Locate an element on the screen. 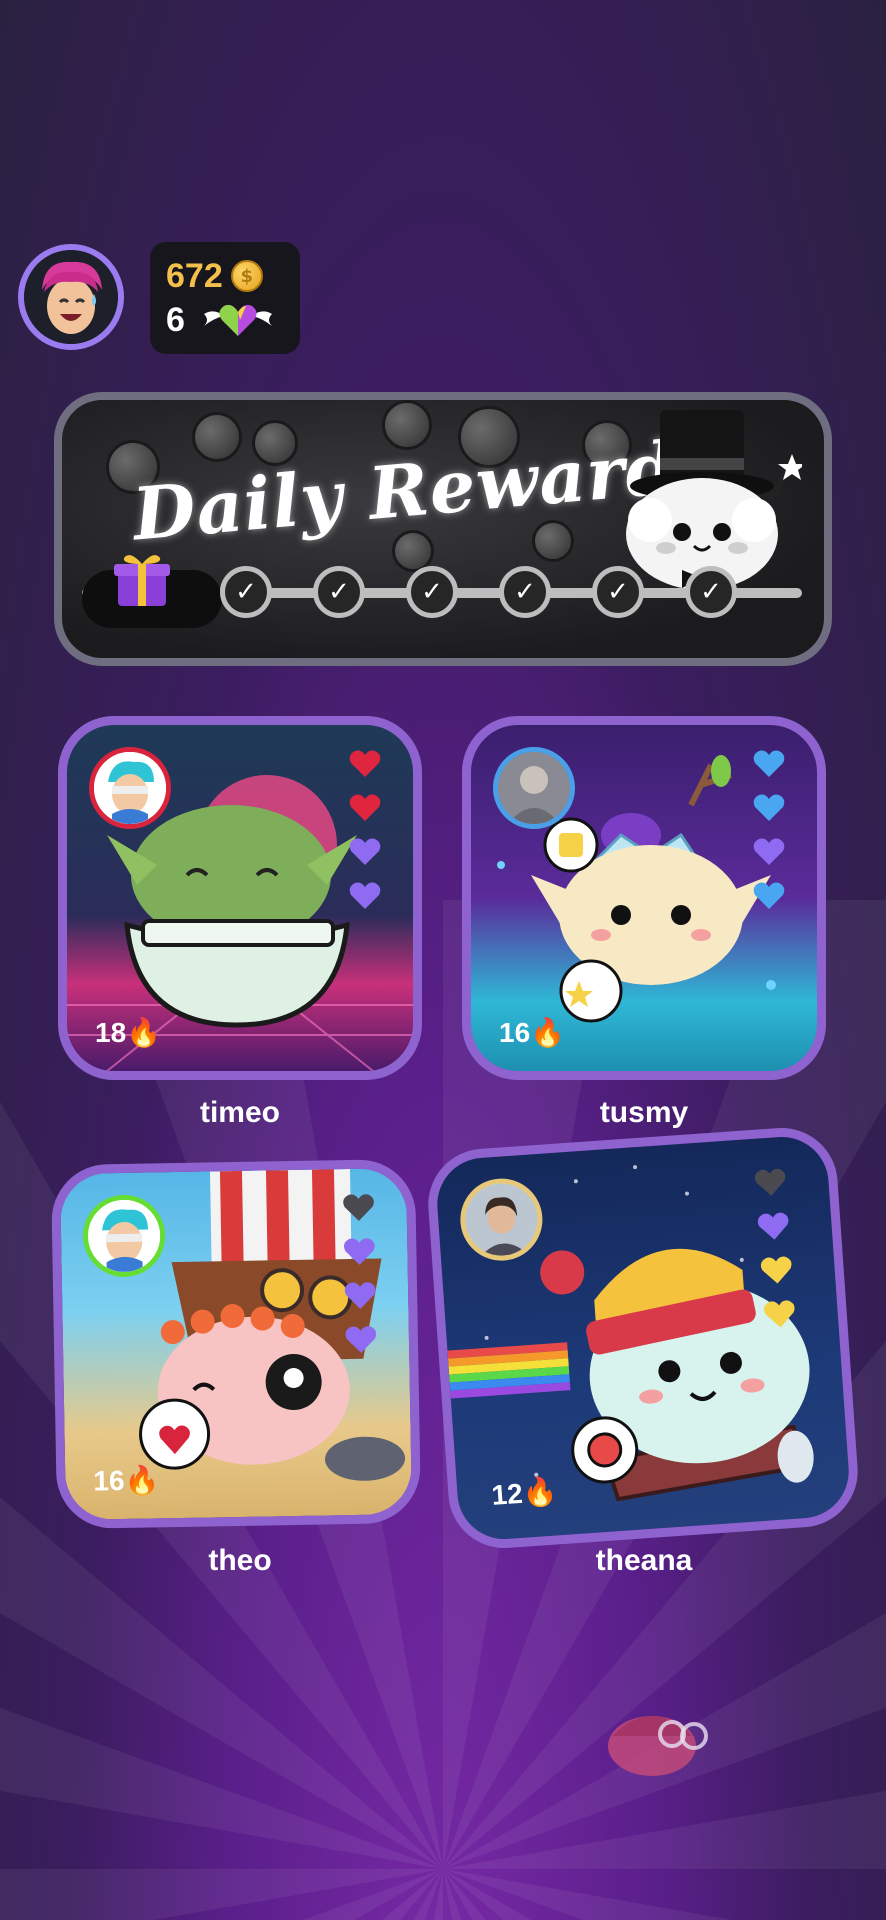  heart-row: 6 is located at coordinates (225, 320).